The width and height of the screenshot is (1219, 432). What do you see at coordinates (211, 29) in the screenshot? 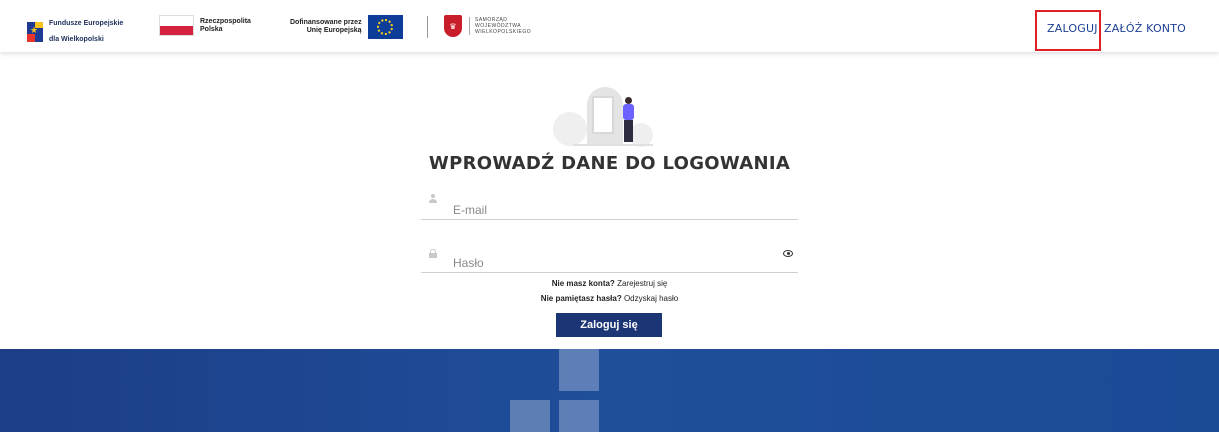
I see `rp-logo-line2: Polska` at bounding box center [211, 29].